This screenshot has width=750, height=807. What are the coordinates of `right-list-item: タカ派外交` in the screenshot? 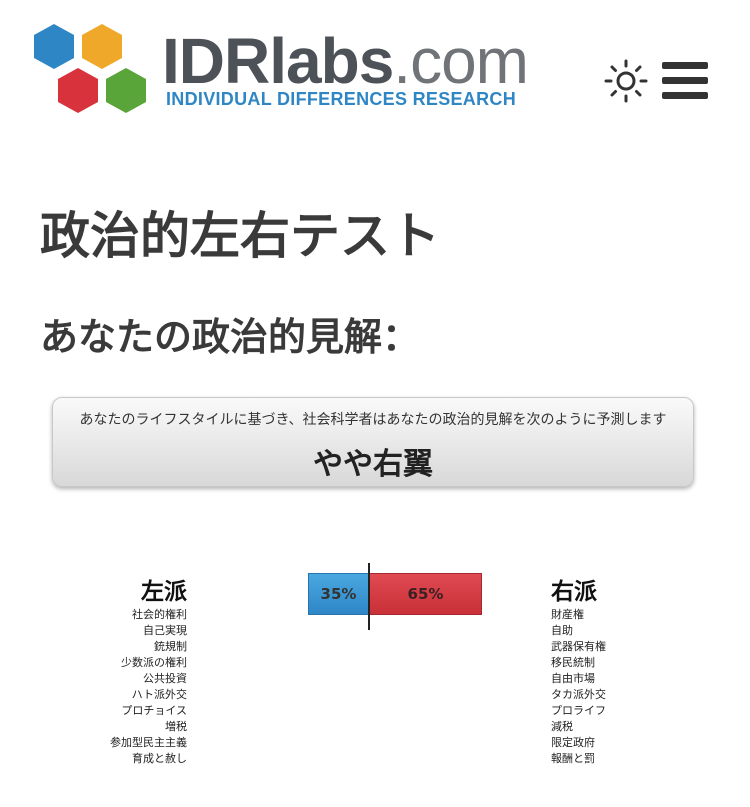 It's located at (578, 694).